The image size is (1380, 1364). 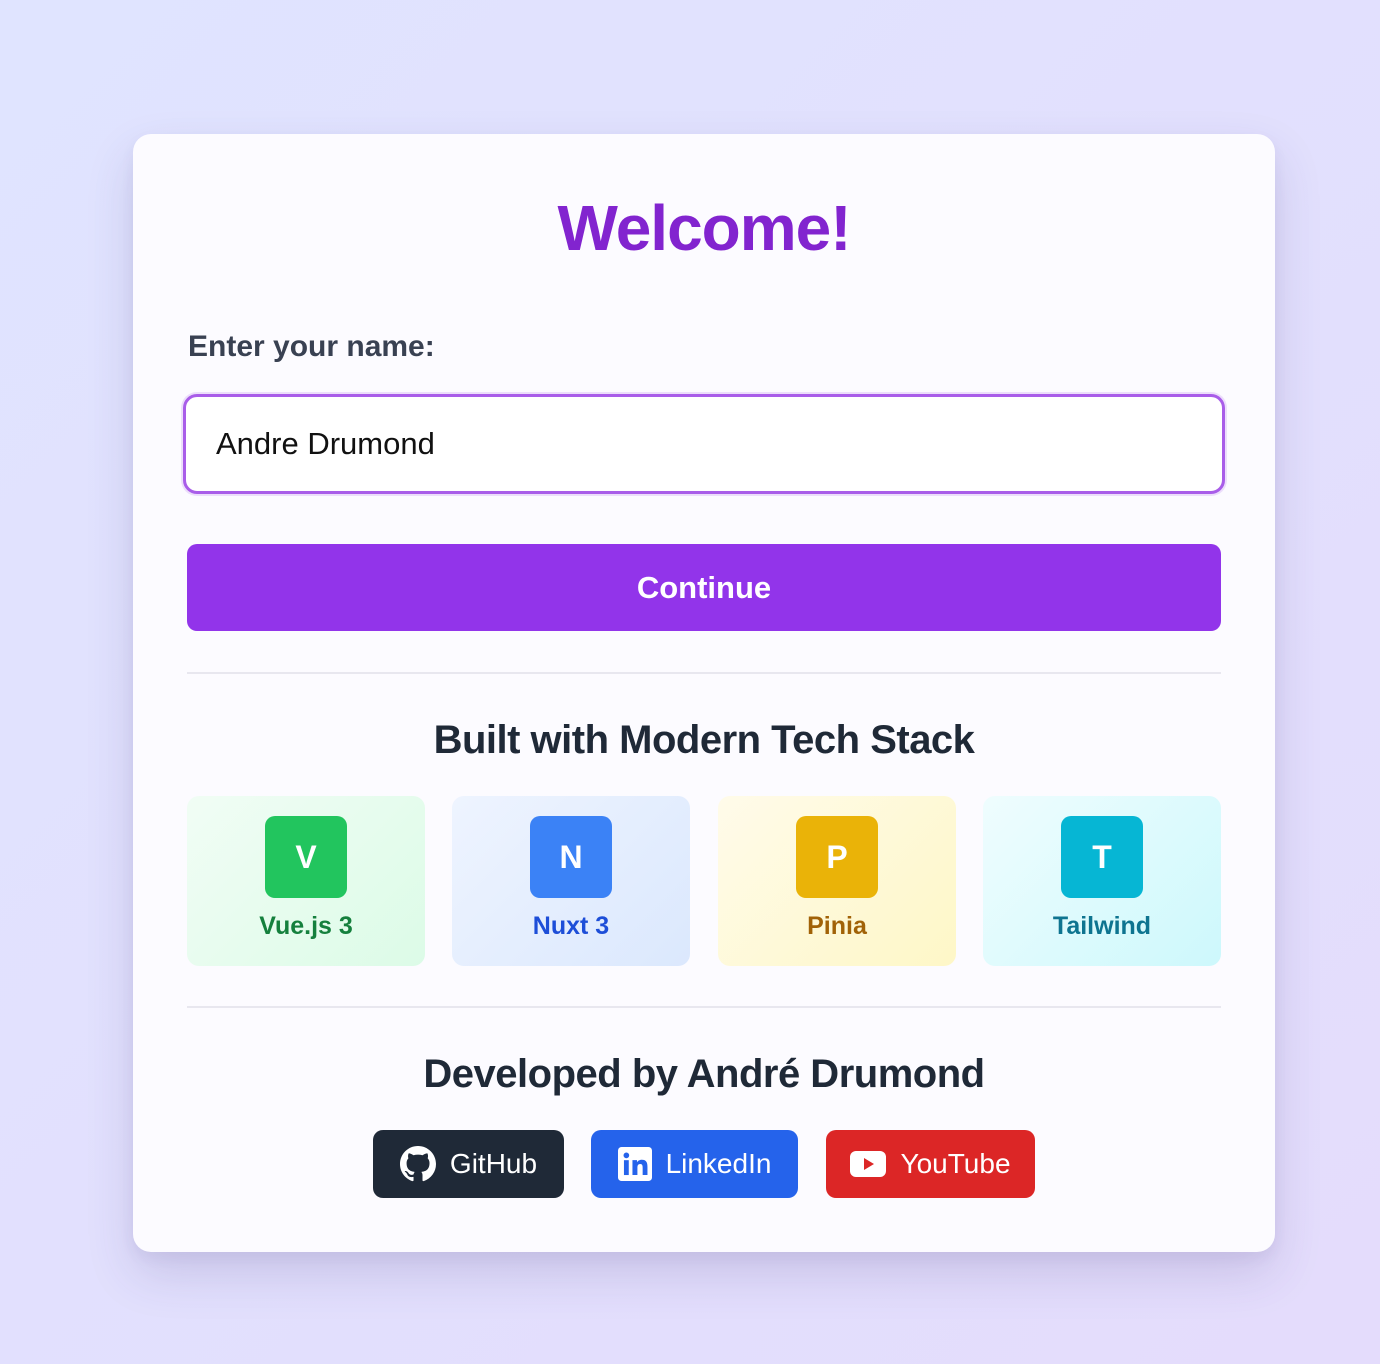 I want to click on tech-card-pinia: P Pinia, so click(x=837, y=881).